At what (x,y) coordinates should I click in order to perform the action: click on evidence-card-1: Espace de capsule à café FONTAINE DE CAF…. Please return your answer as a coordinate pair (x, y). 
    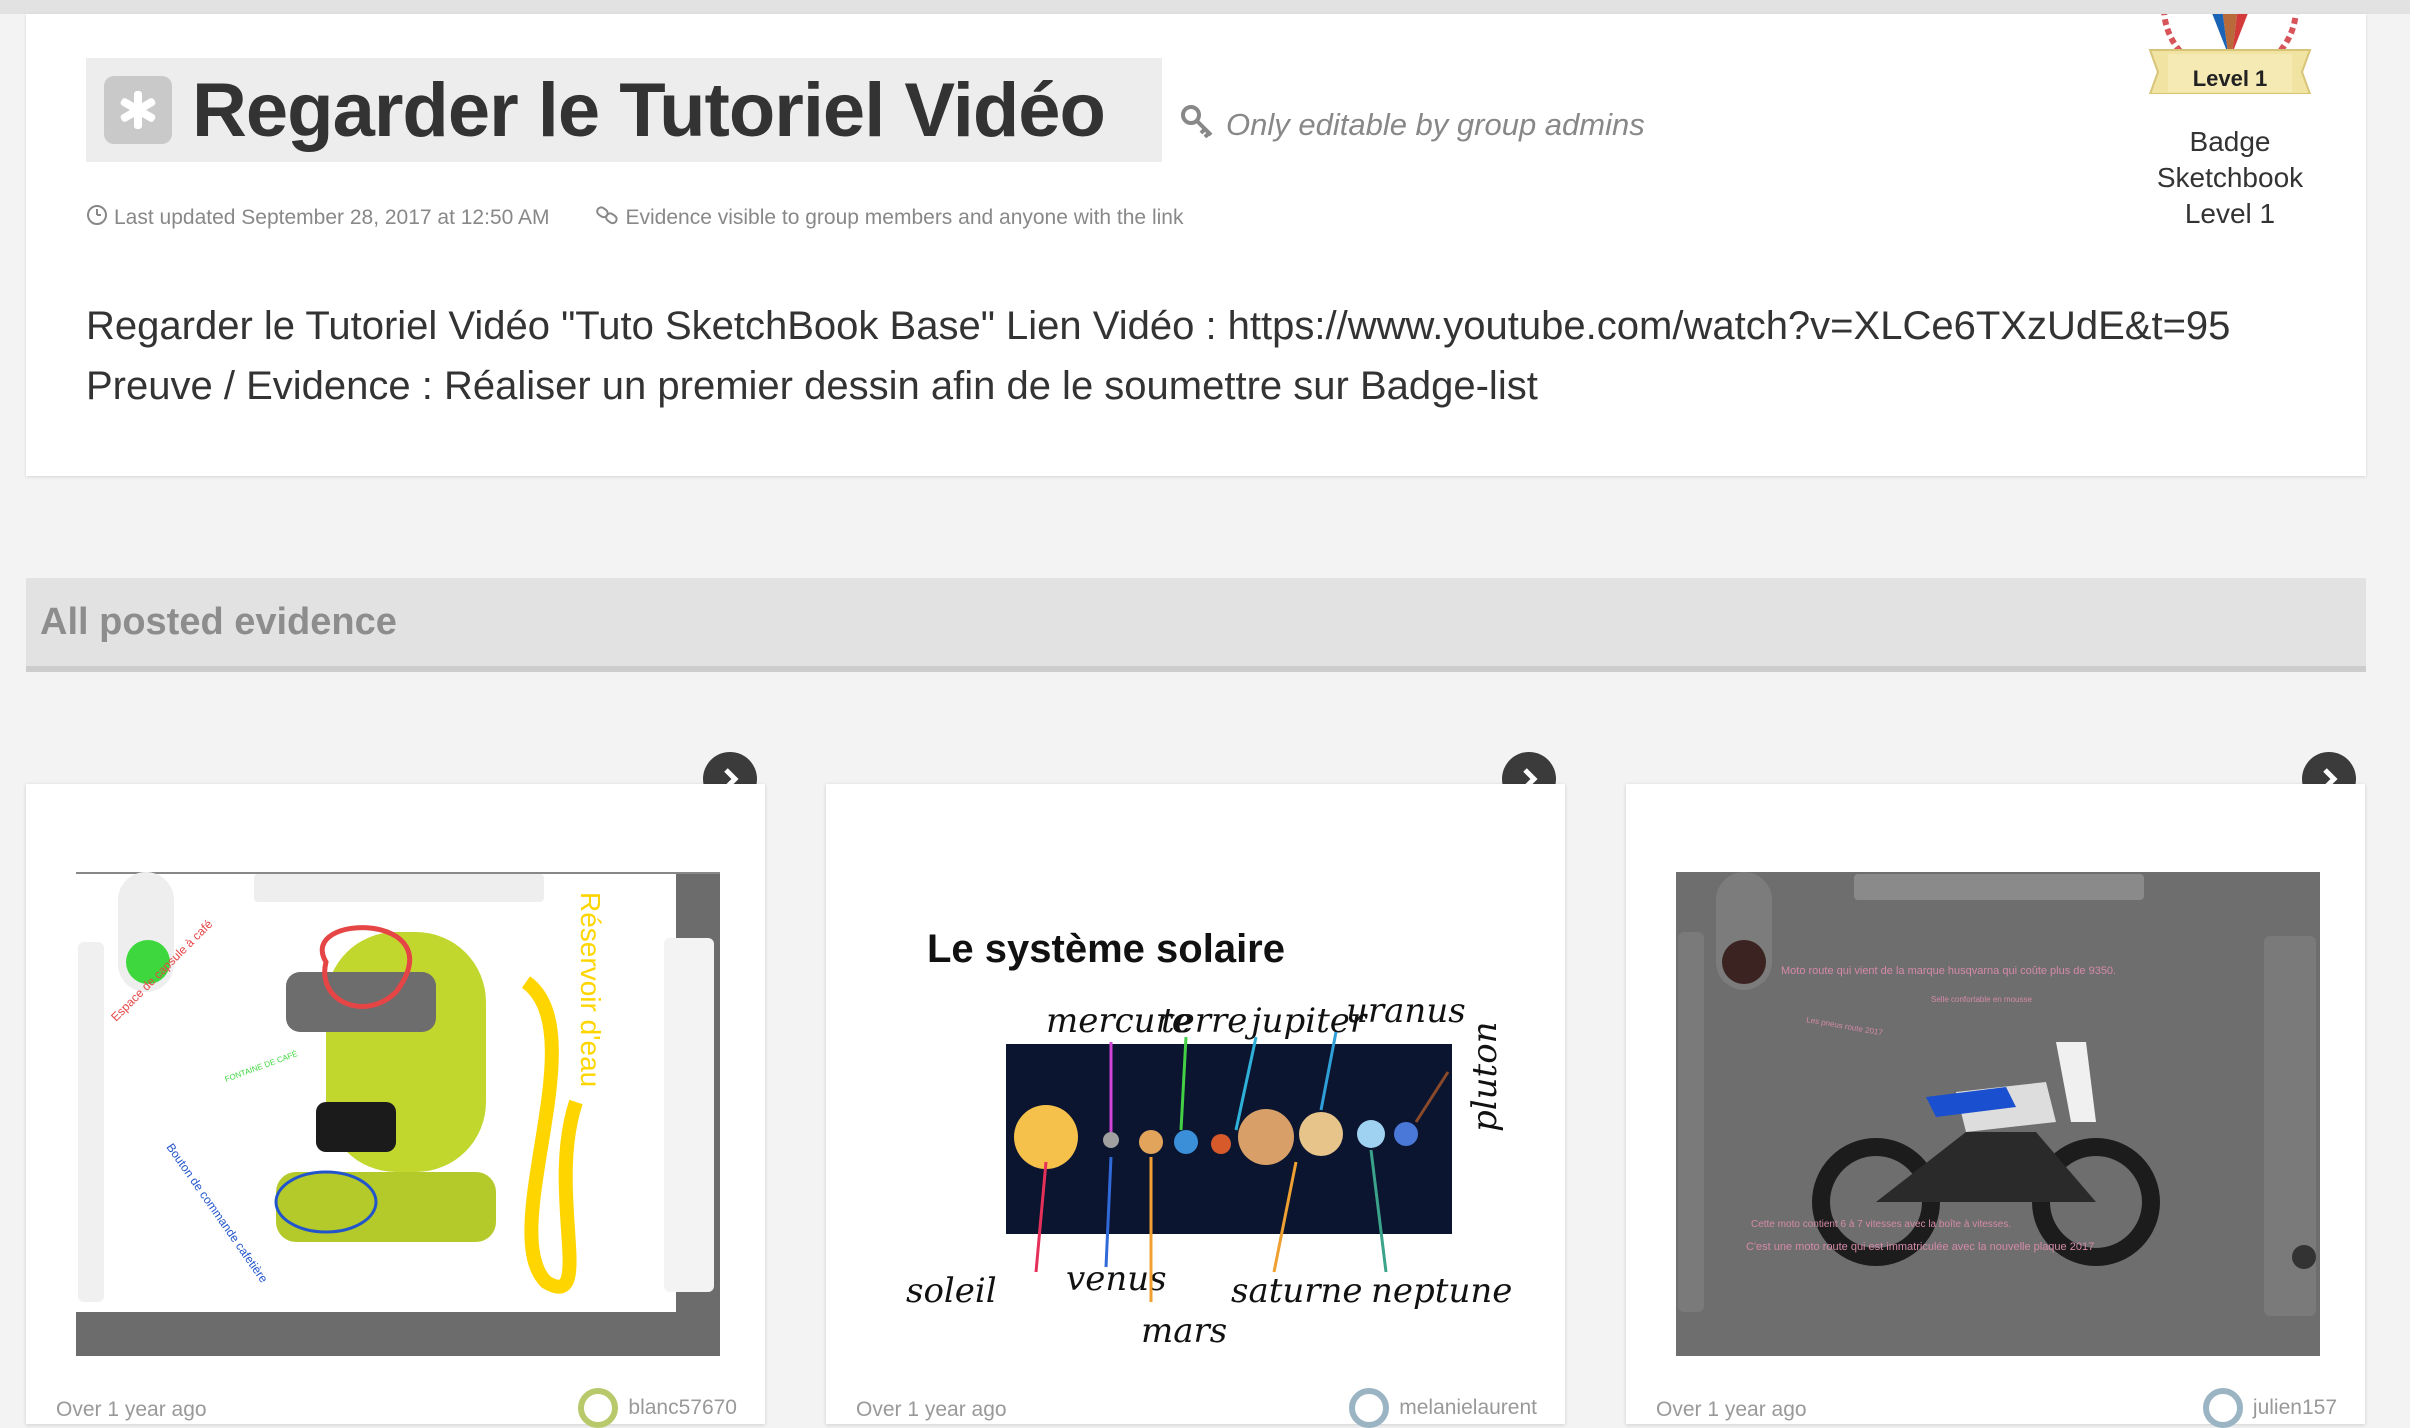
    Looking at the image, I should click on (395, 1106).